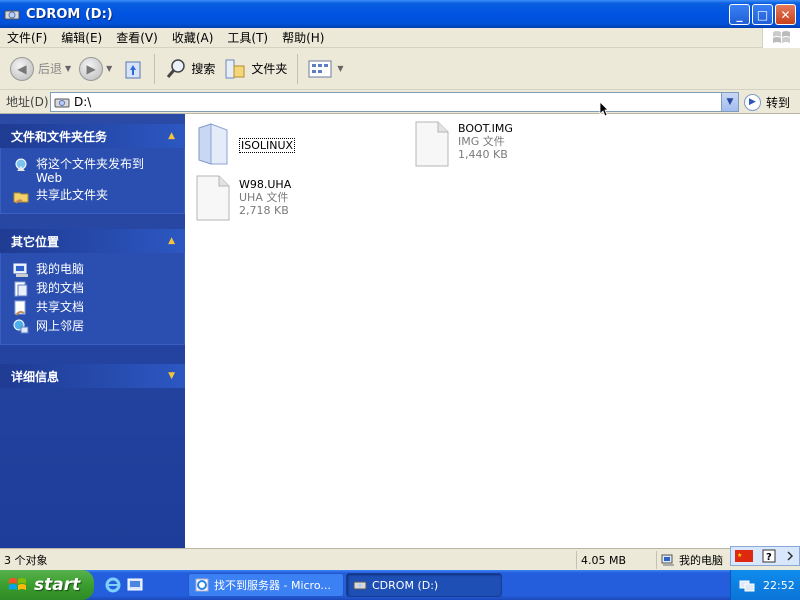 The image size is (800, 600). What do you see at coordinates (264, 197) in the screenshot?
I see `file-type: UHA 文件` at bounding box center [264, 197].